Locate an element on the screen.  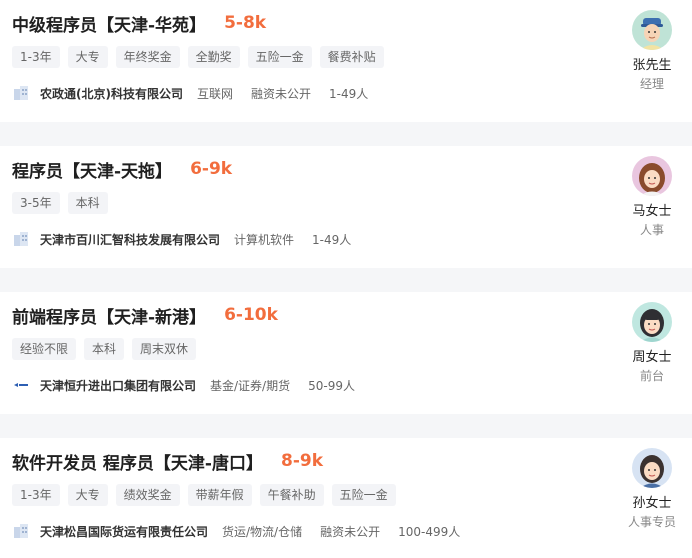
recruiter-role: 人事 is located at coordinates (651, 230).